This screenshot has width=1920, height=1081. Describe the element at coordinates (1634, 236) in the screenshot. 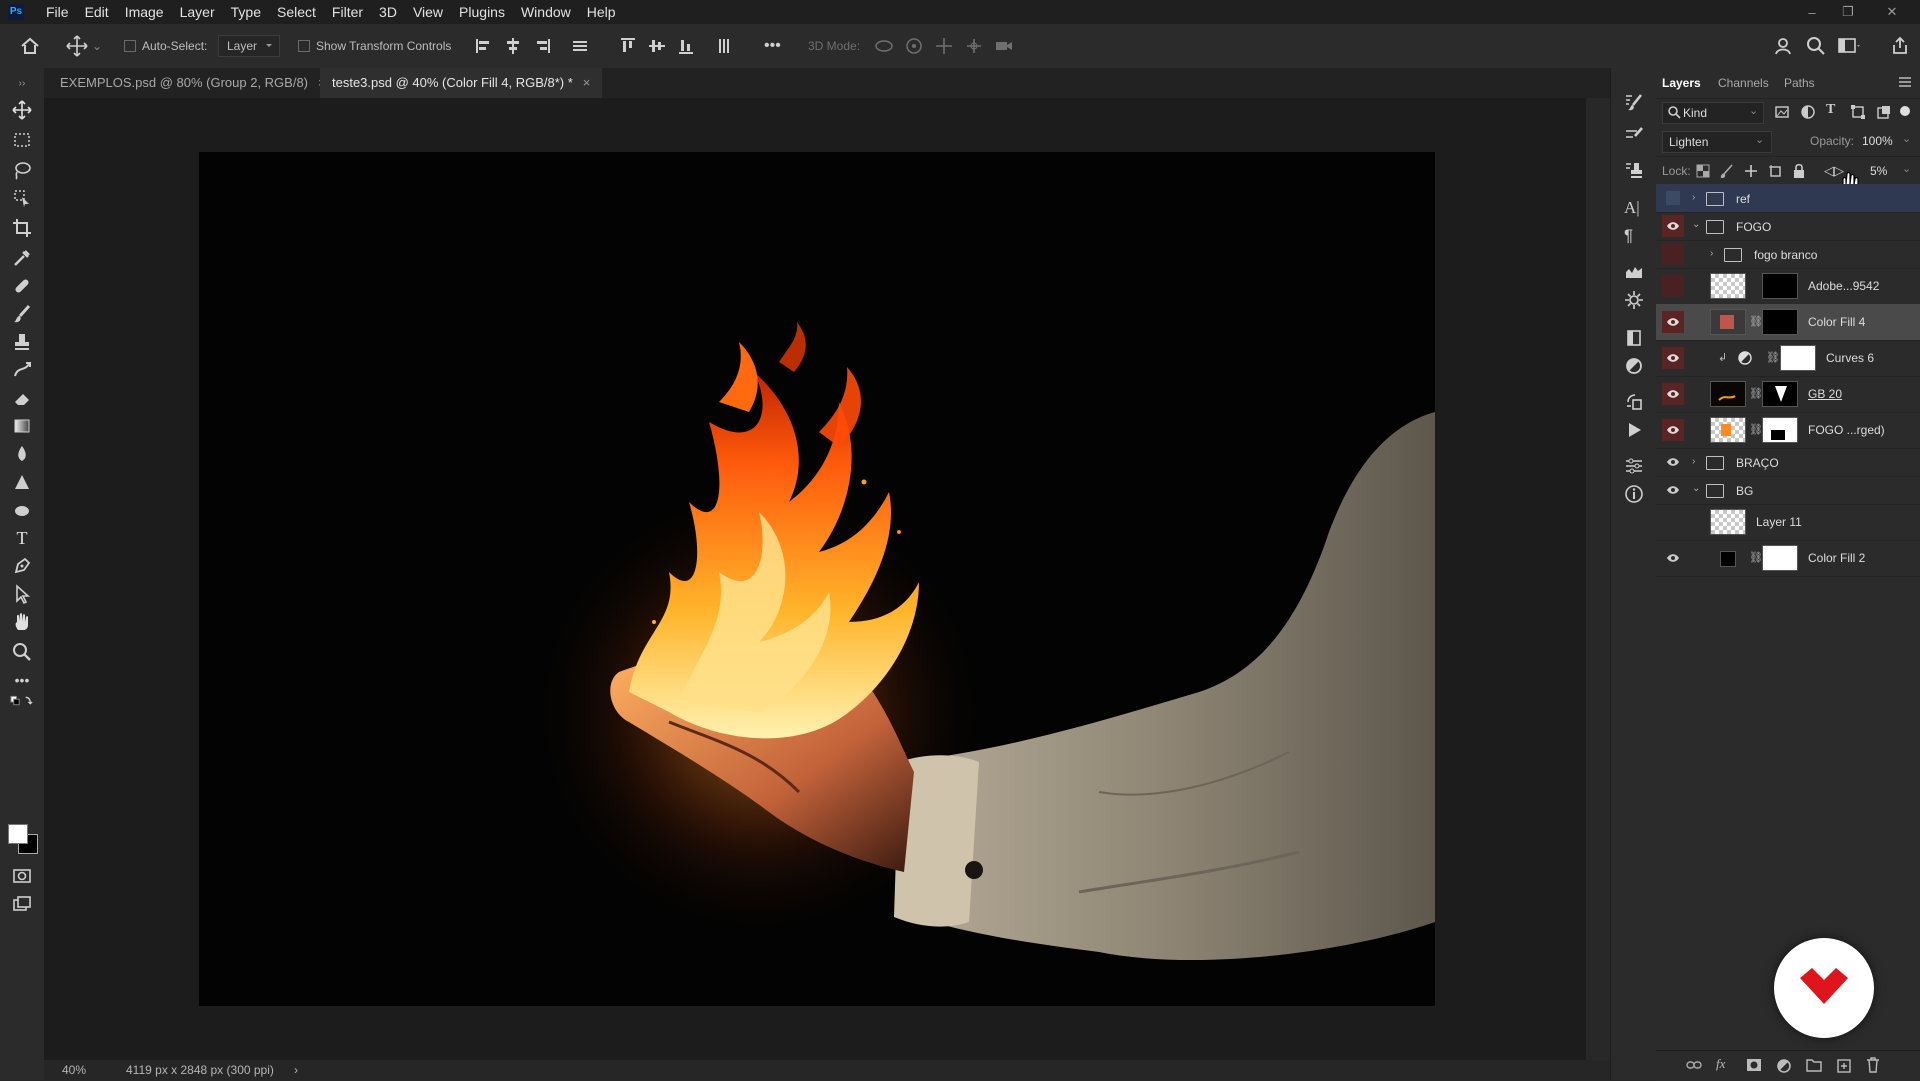

I see `paragraph-panel-icon: ¶` at that location.